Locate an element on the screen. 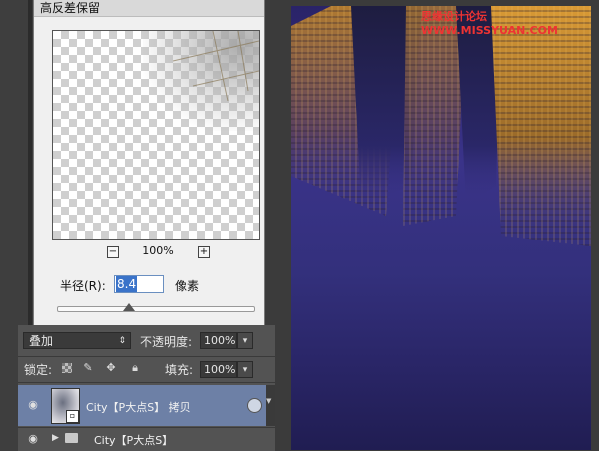  radius-input: 8.4 is located at coordinates (139, 284).